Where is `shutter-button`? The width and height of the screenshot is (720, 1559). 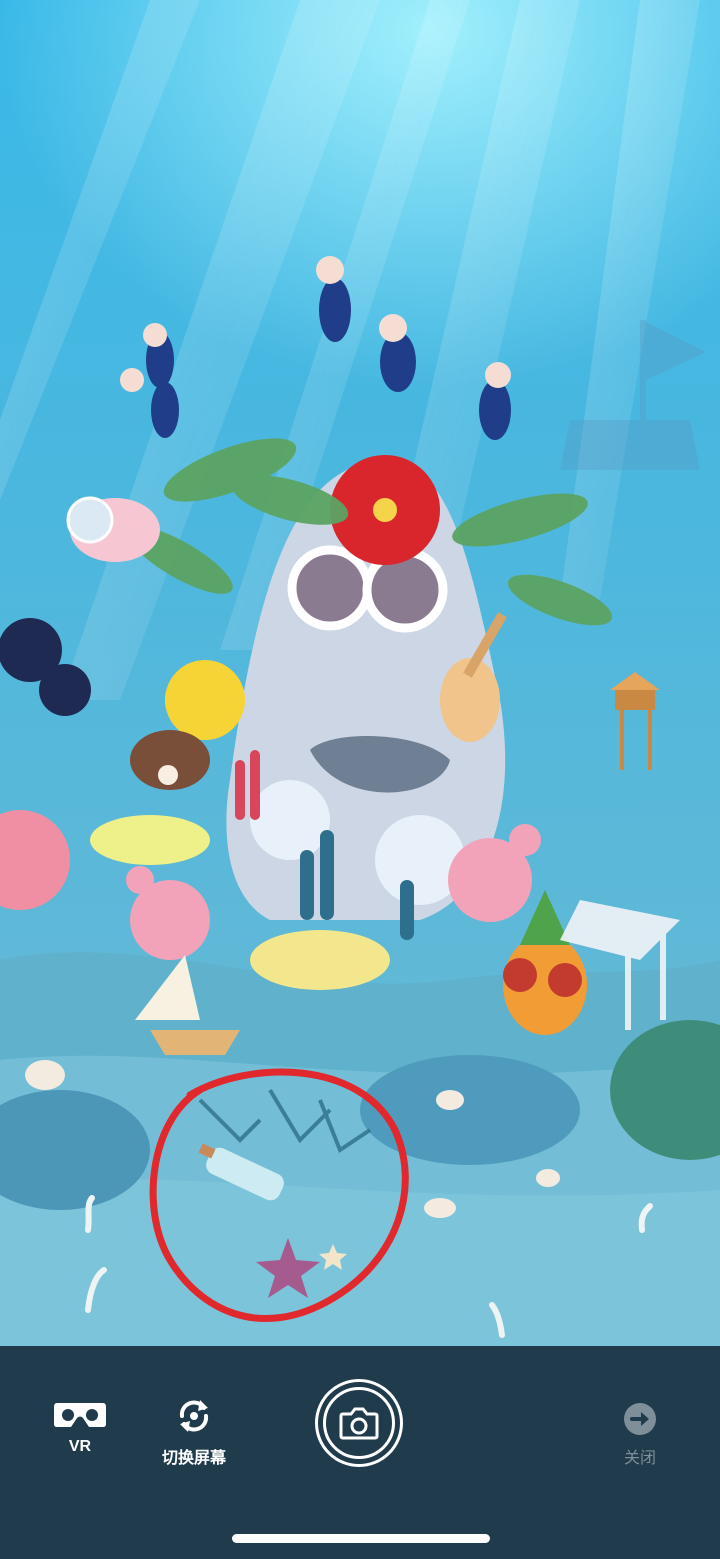
shutter-button is located at coordinates (359, 1423).